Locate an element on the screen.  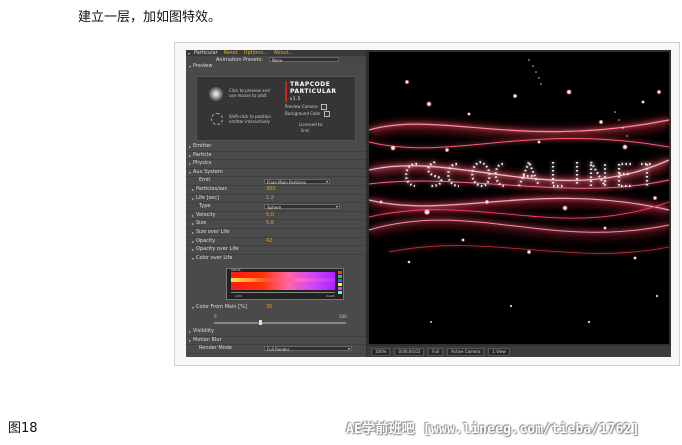
animation-presets-row: Animation Presets: None is located at coordinates (276, 59).